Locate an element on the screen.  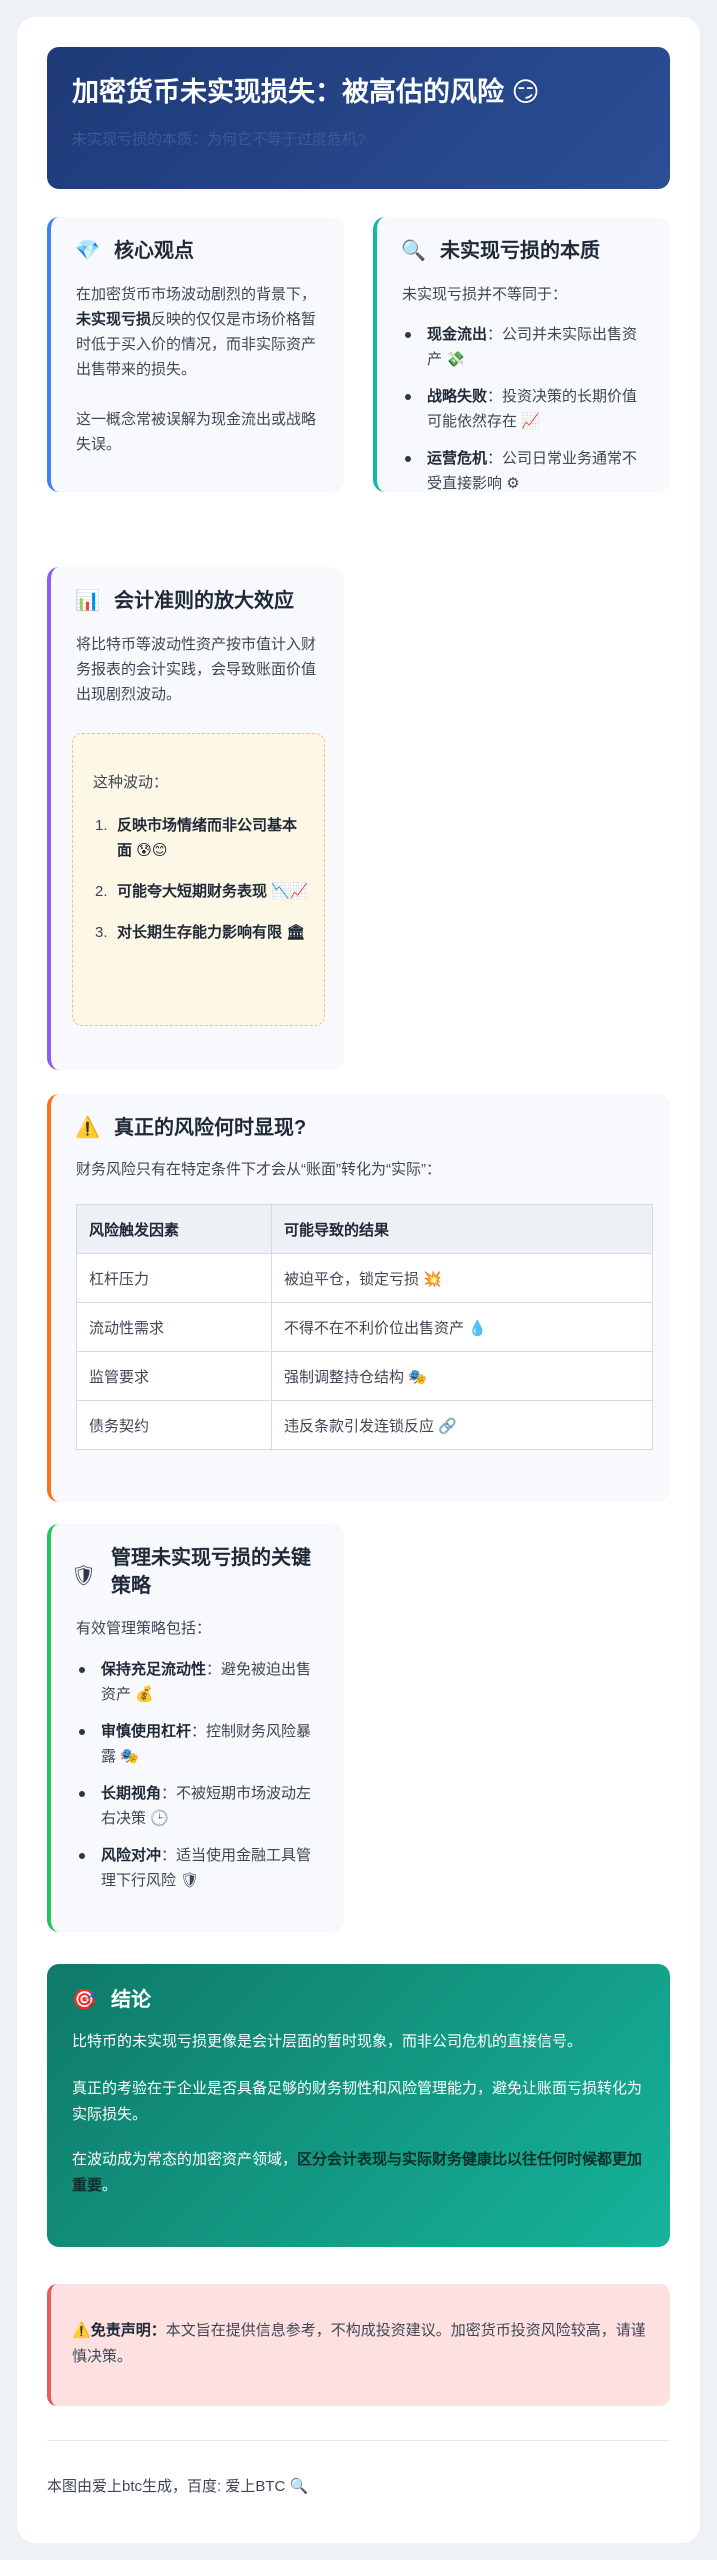
table-row: 监管要求 强制调整持仓结构 🎭 is located at coordinates (364, 1376).